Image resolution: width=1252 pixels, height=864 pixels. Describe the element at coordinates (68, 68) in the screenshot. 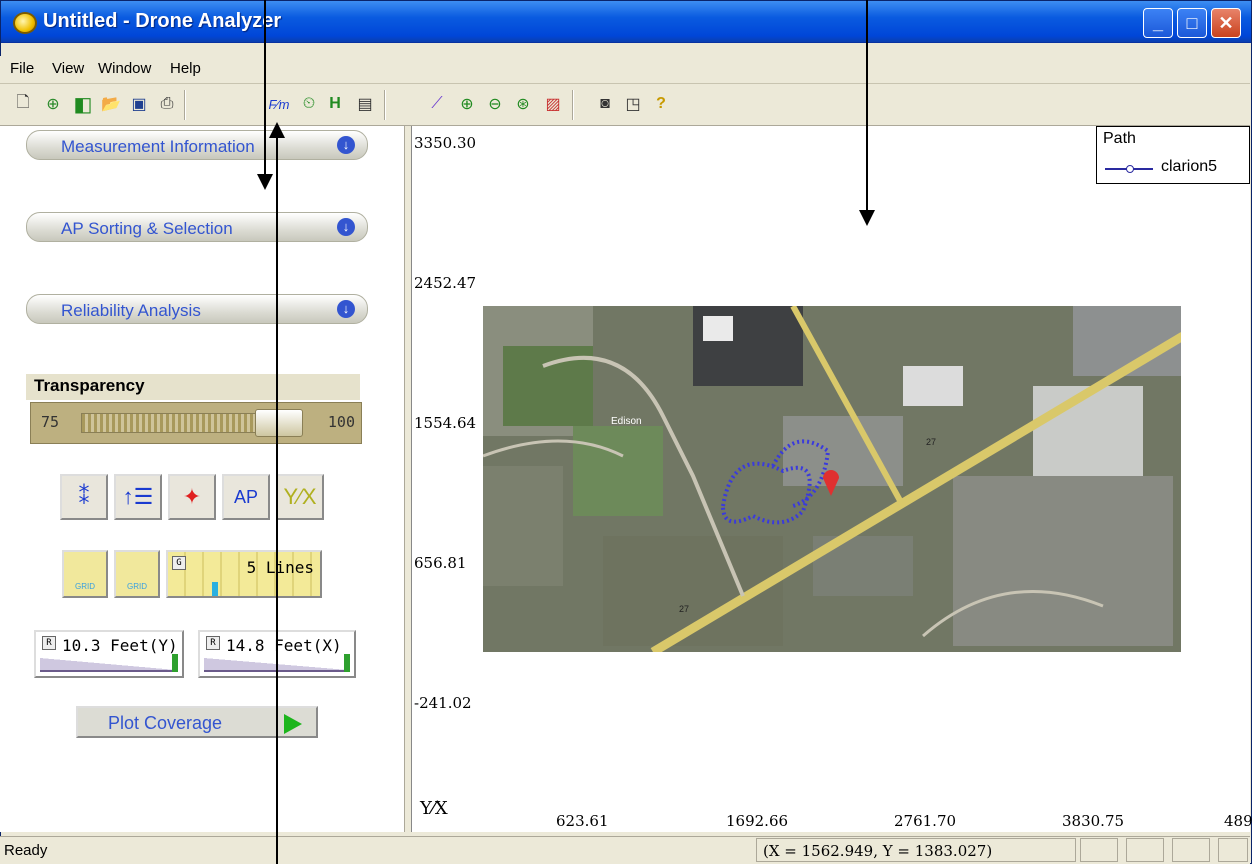

I see `menu-view: View` at that location.